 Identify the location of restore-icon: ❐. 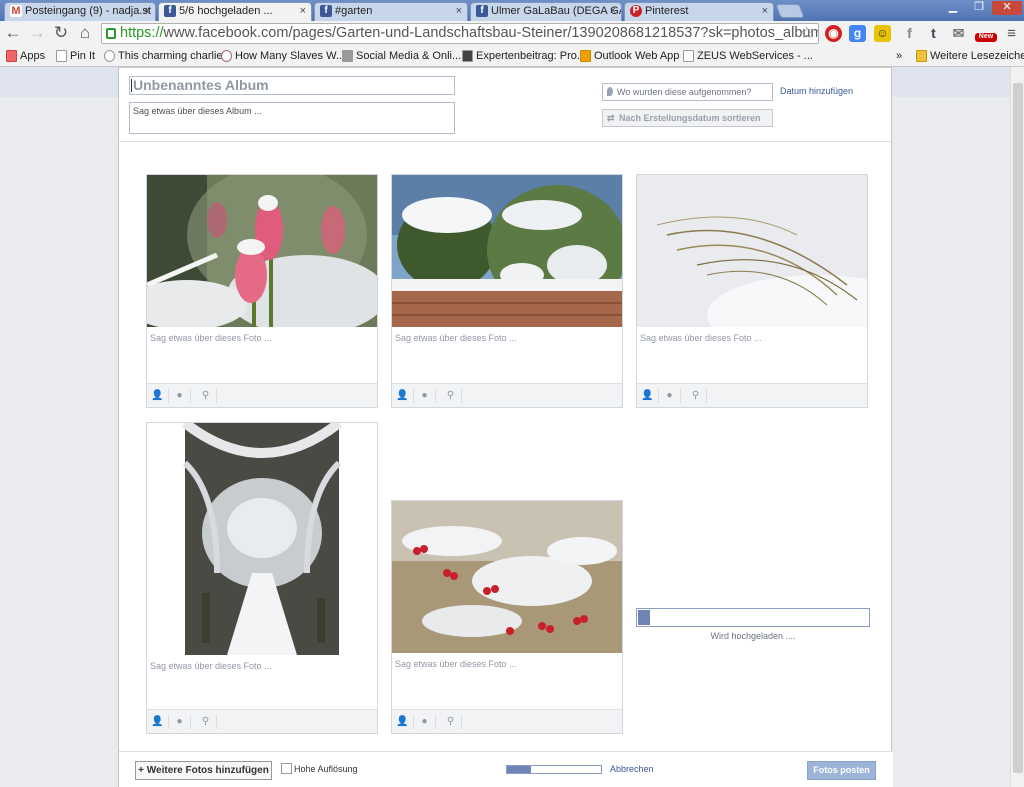
(979, 8).